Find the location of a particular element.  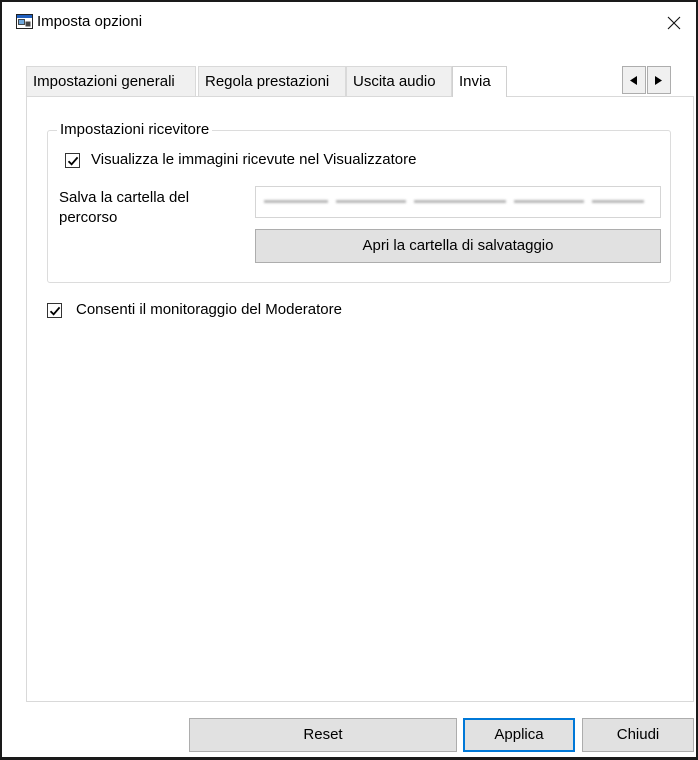

save-folder-path-field is located at coordinates (458, 202).